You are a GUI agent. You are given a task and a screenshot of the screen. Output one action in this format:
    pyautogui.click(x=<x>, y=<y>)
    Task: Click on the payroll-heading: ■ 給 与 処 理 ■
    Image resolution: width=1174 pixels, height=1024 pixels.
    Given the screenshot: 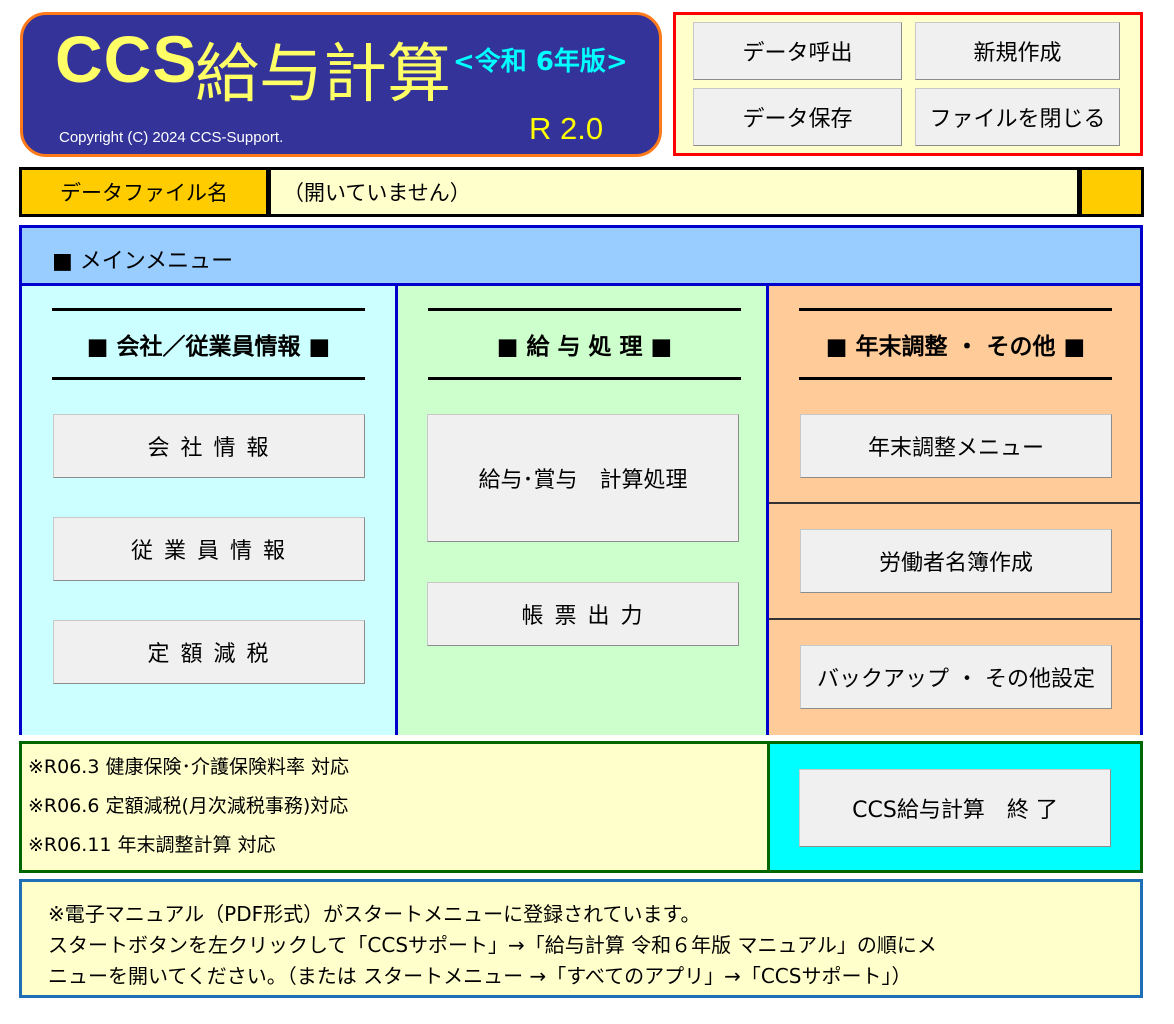 What is the action you would take?
    pyautogui.click(x=584, y=344)
    